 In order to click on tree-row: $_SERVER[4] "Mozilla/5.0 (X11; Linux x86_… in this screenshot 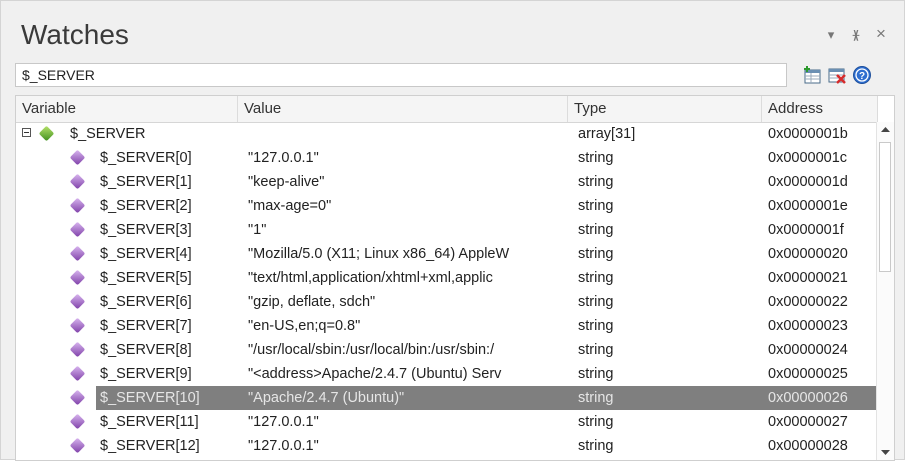, I will do `click(447, 254)`.